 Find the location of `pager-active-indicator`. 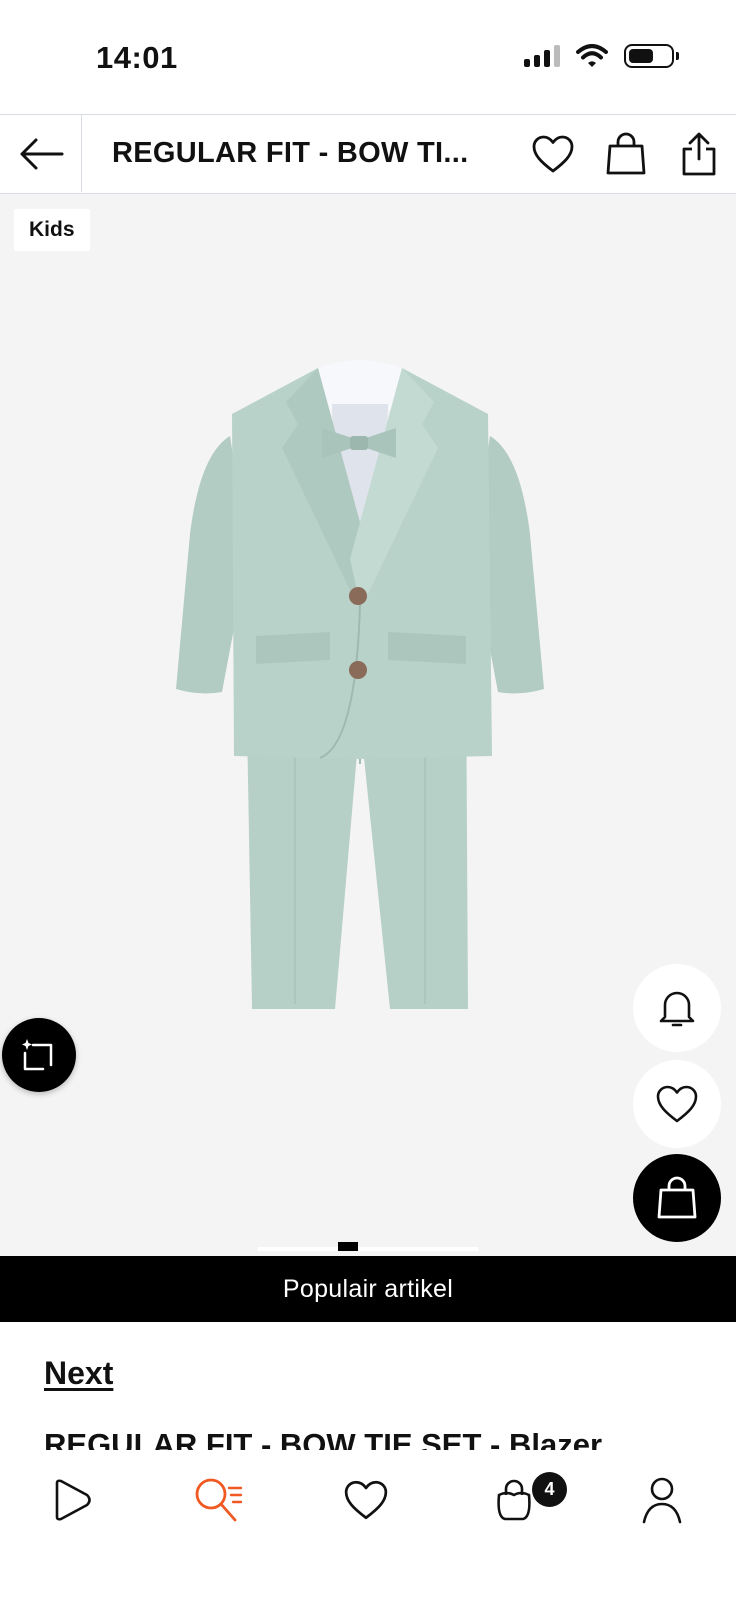

pager-active-indicator is located at coordinates (348, 1246).